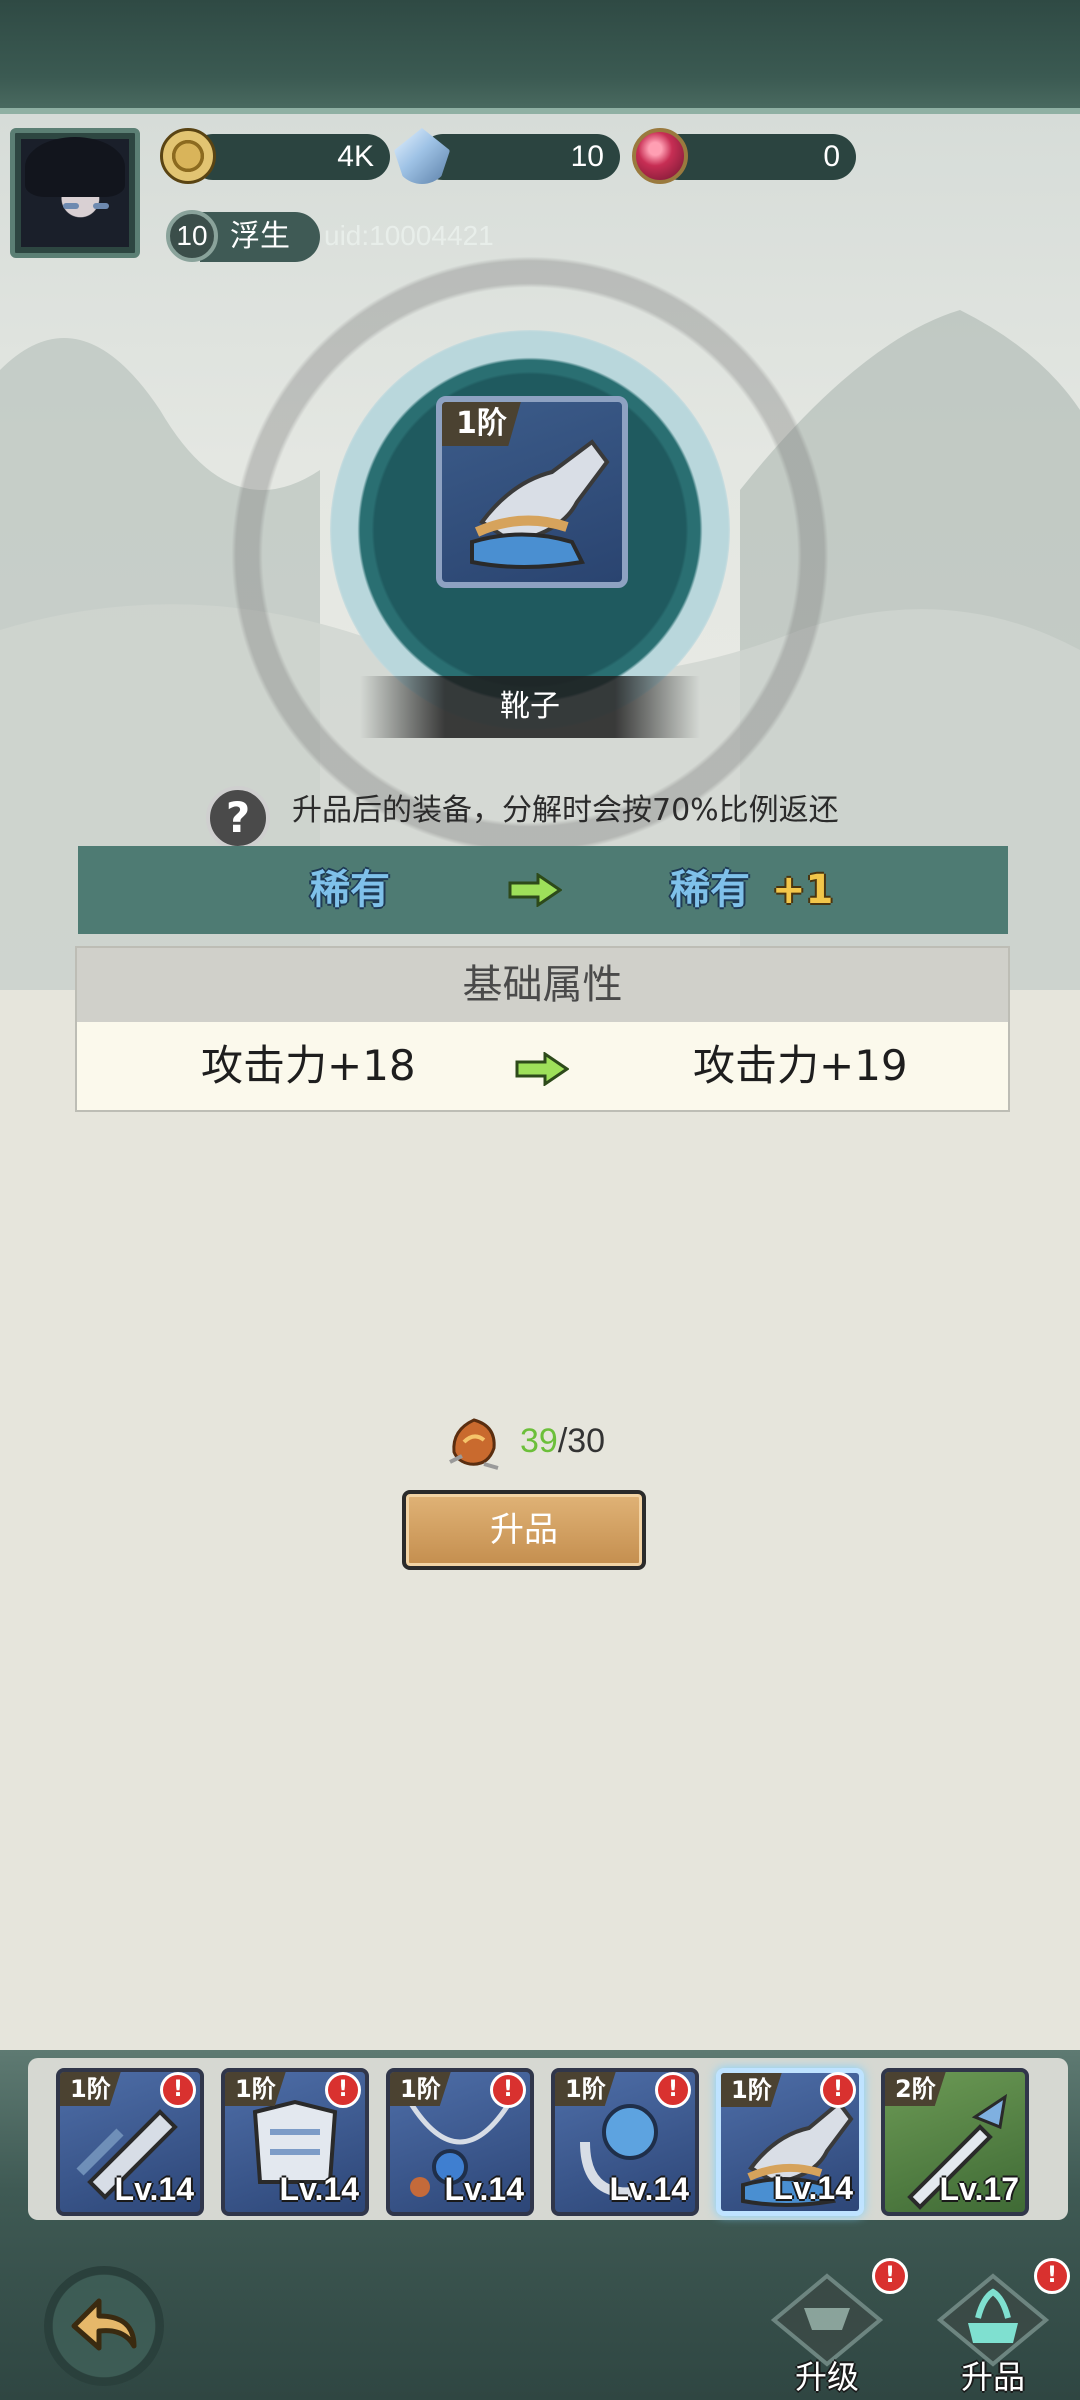  What do you see at coordinates (838, 2090) in the screenshot?
I see `slot-5-alert-icon: !` at bounding box center [838, 2090].